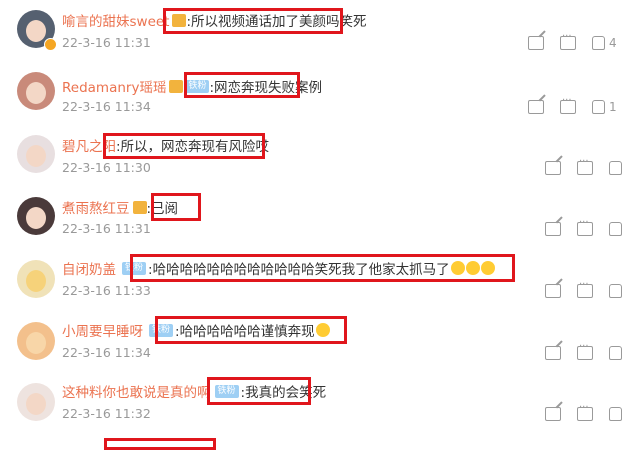  Describe the element at coordinates (96, 207) in the screenshot. I see `username: 煮雨熬红豆` at that location.